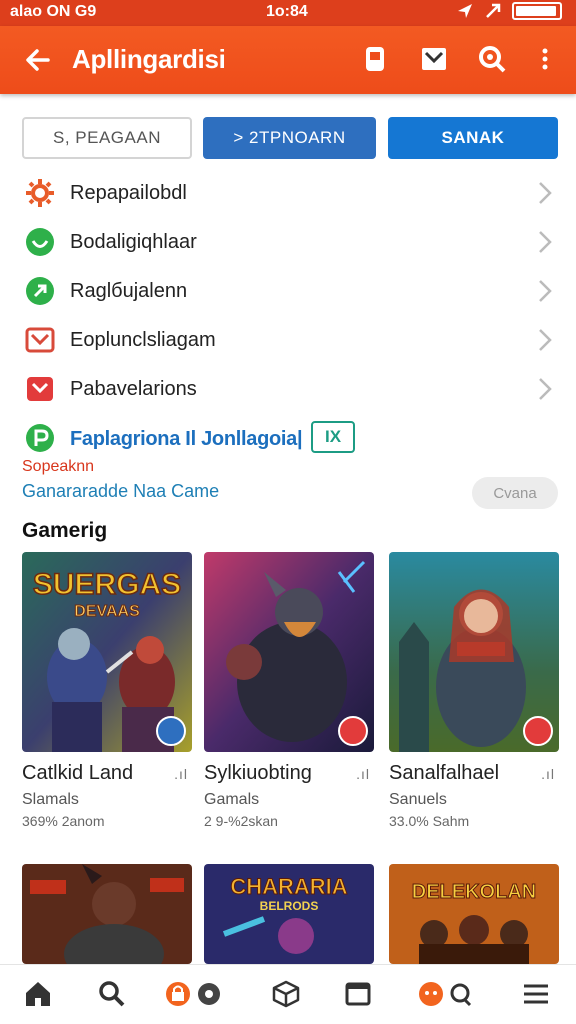  What do you see at coordinates (133, 389) in the screenshot?
I see `menu-item-label: Pabavelarions` at bounding box center [133, 389].